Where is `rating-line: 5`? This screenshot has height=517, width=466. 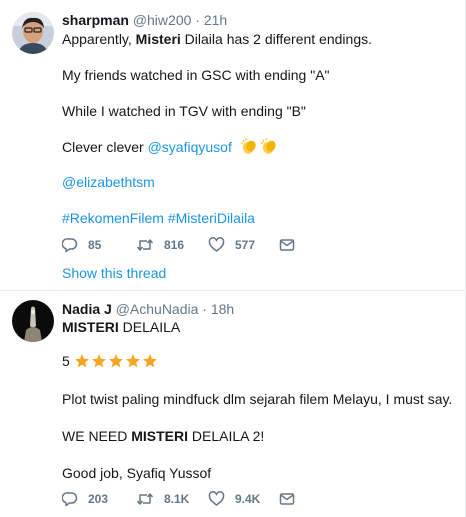 rating-line: 5 is located at coordinates (110, 362).